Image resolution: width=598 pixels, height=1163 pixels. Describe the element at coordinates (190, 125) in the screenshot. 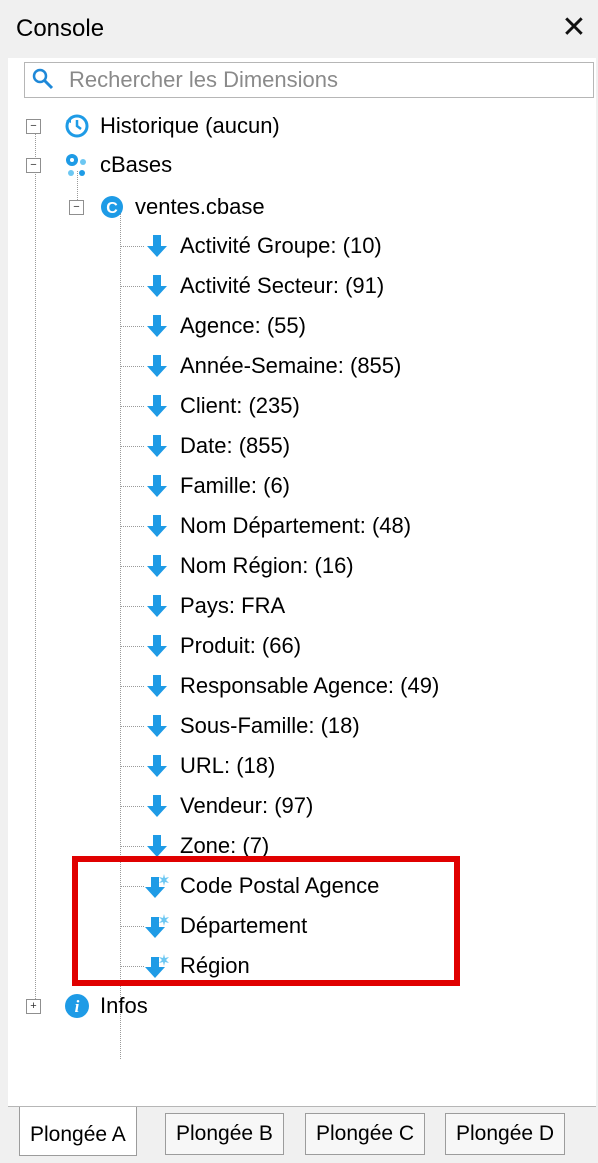

I see `tree-label: Historique (aucun)` at that location.